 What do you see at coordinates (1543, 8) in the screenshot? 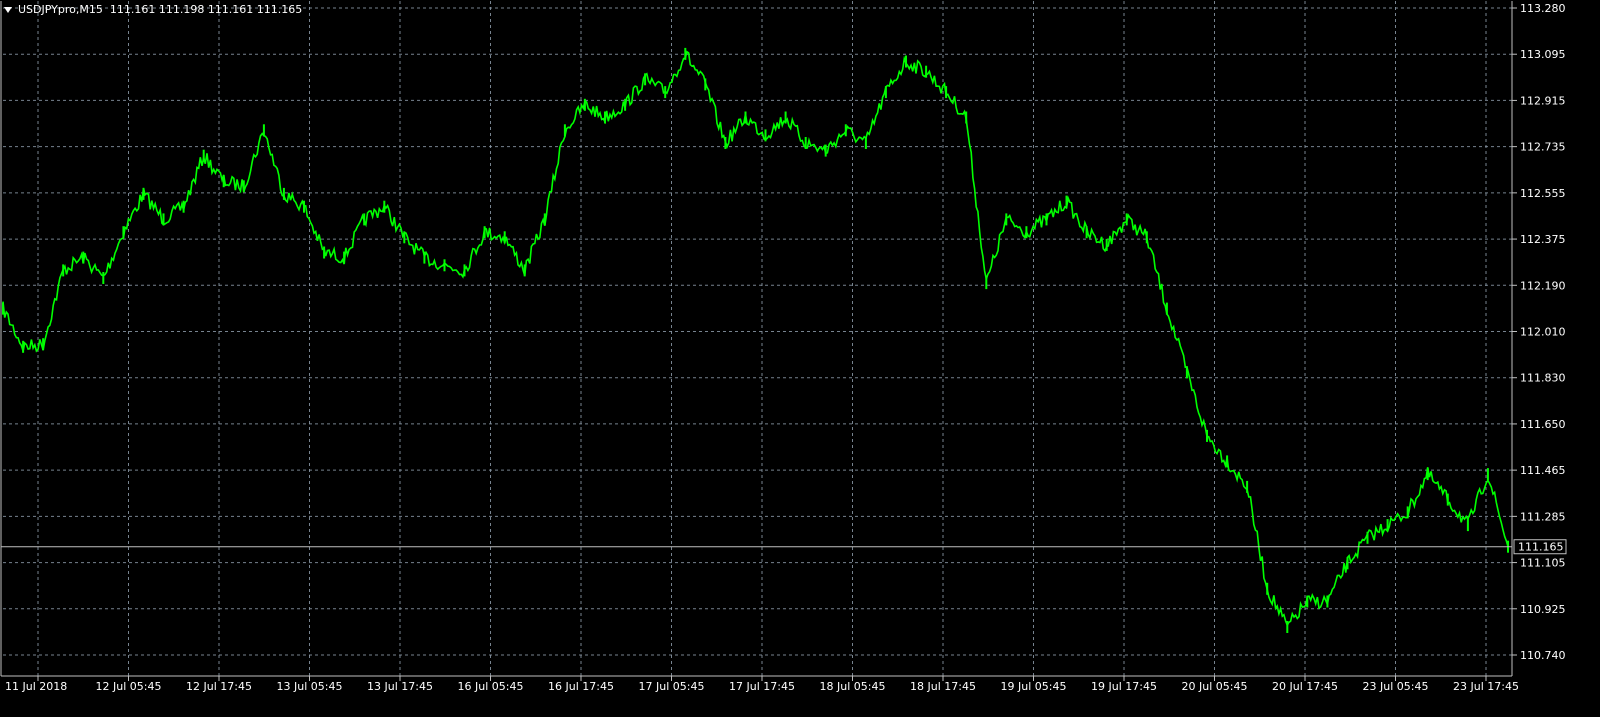
I see `y-tick-label: 113.280` at bounding box center [1543, 8].